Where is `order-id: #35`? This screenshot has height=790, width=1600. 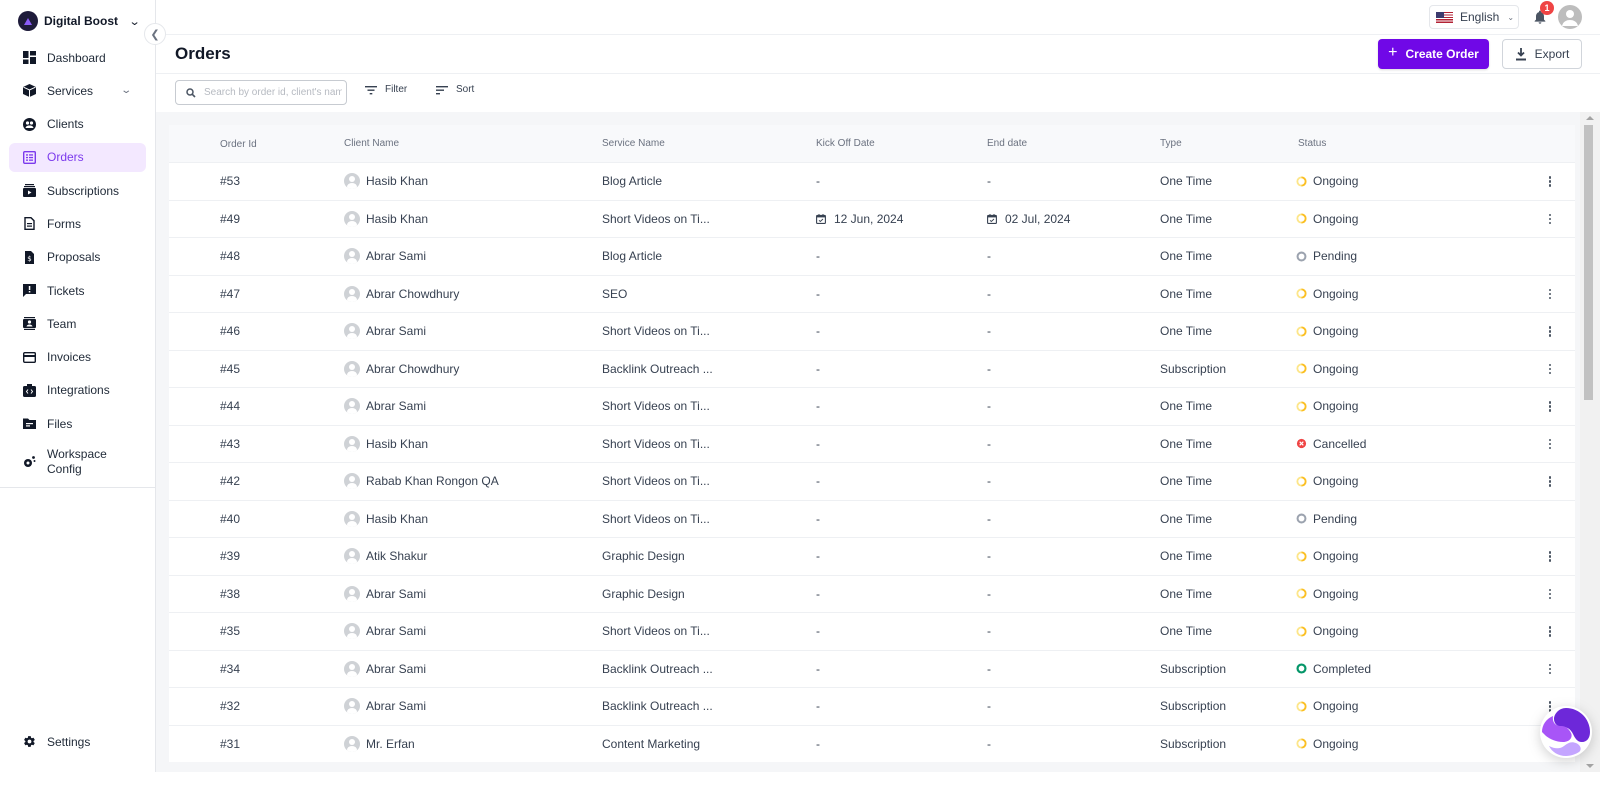
order-id: #35 is located at coordinates (230, 631).